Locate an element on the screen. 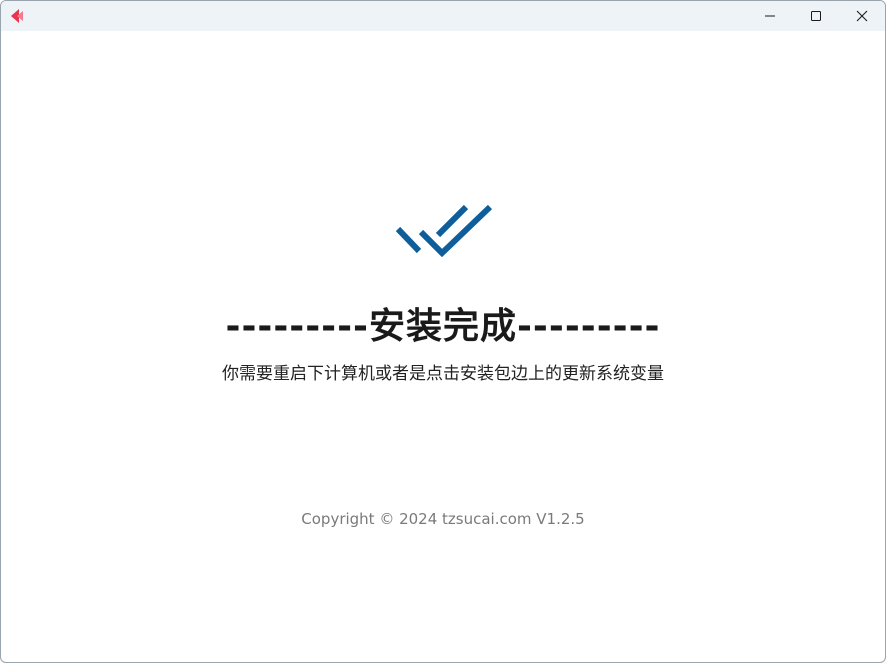  maximize-button is located at coordinates (816, 16).